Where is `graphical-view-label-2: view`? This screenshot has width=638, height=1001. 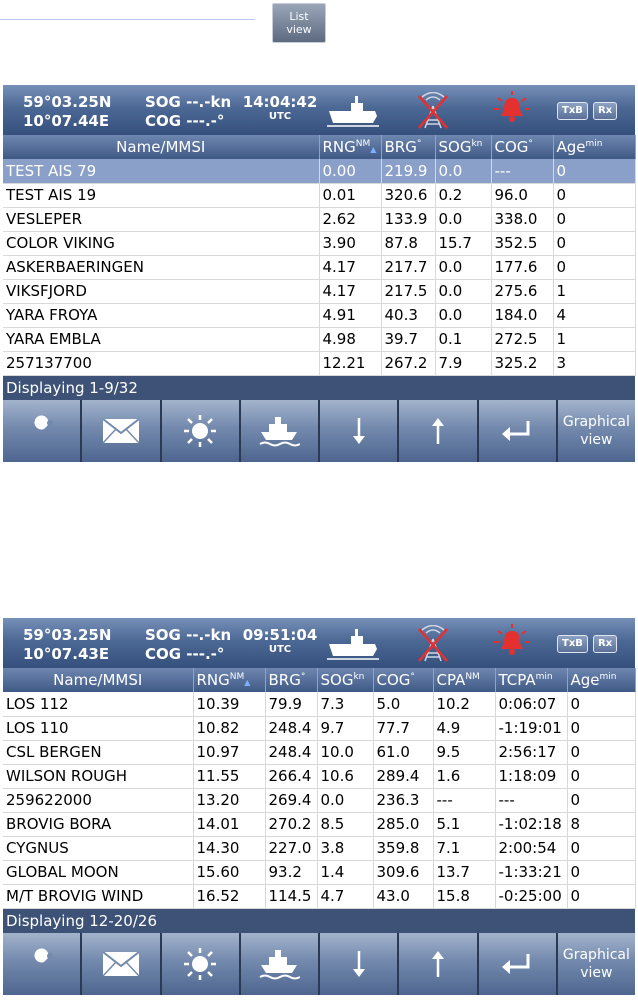 graphical-view-label-2: view is located at coordinates (596, 439).